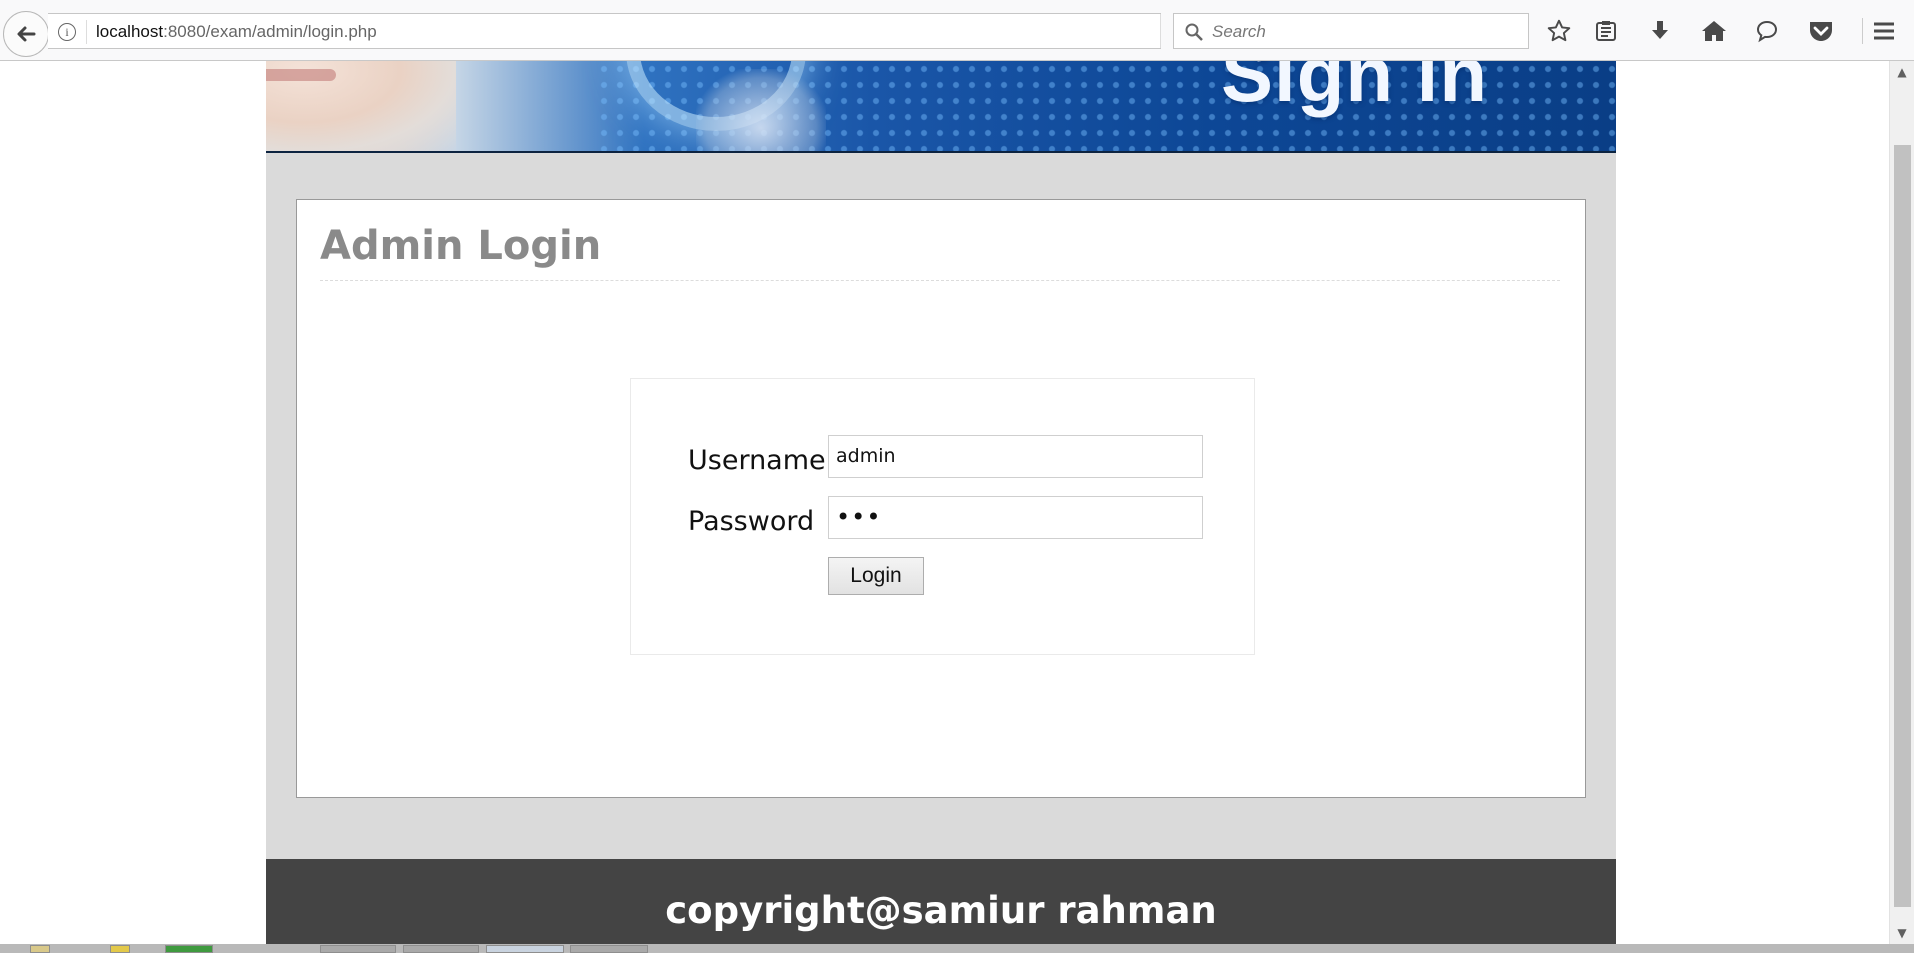  What do you see at coordinates (301, 75) in the screenshot?
I see `banner-person-lips` at bounding box center [301, 75].